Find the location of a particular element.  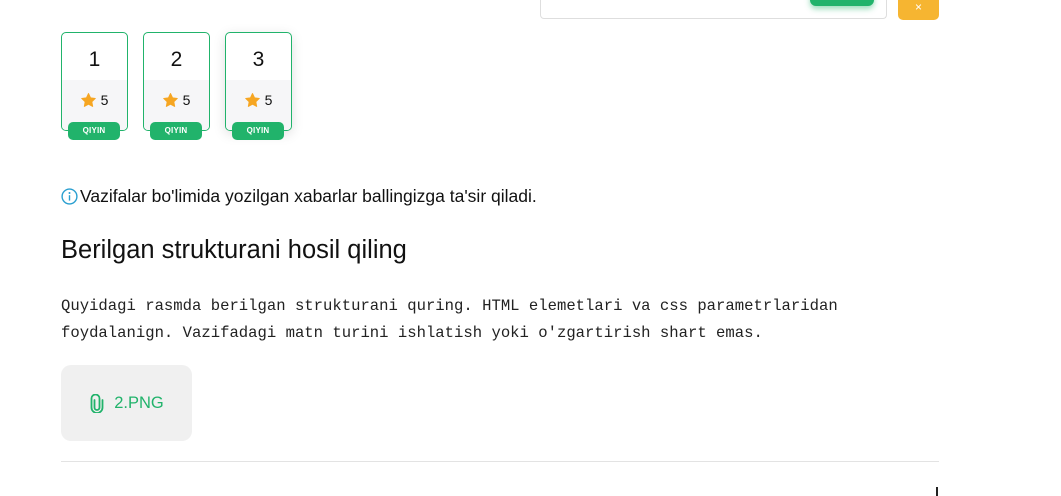

task-number: 3 is located at coordinates (258, 59).